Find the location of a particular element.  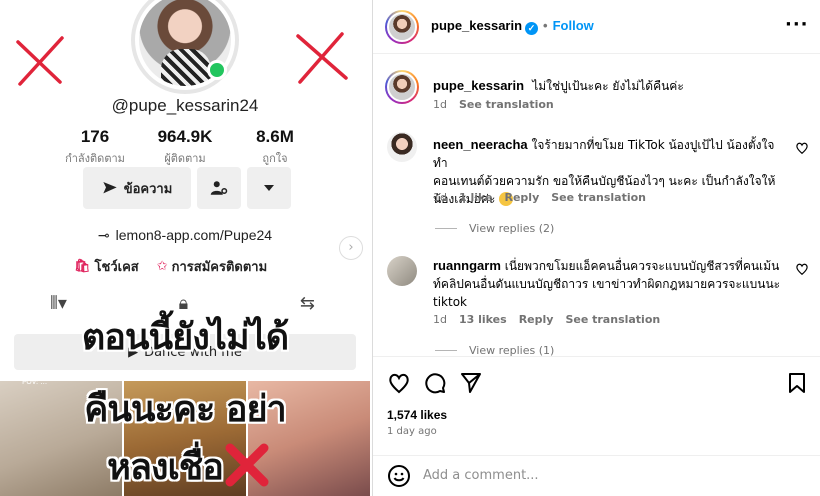

bookmark-icon is located at coordinates (797, 383).